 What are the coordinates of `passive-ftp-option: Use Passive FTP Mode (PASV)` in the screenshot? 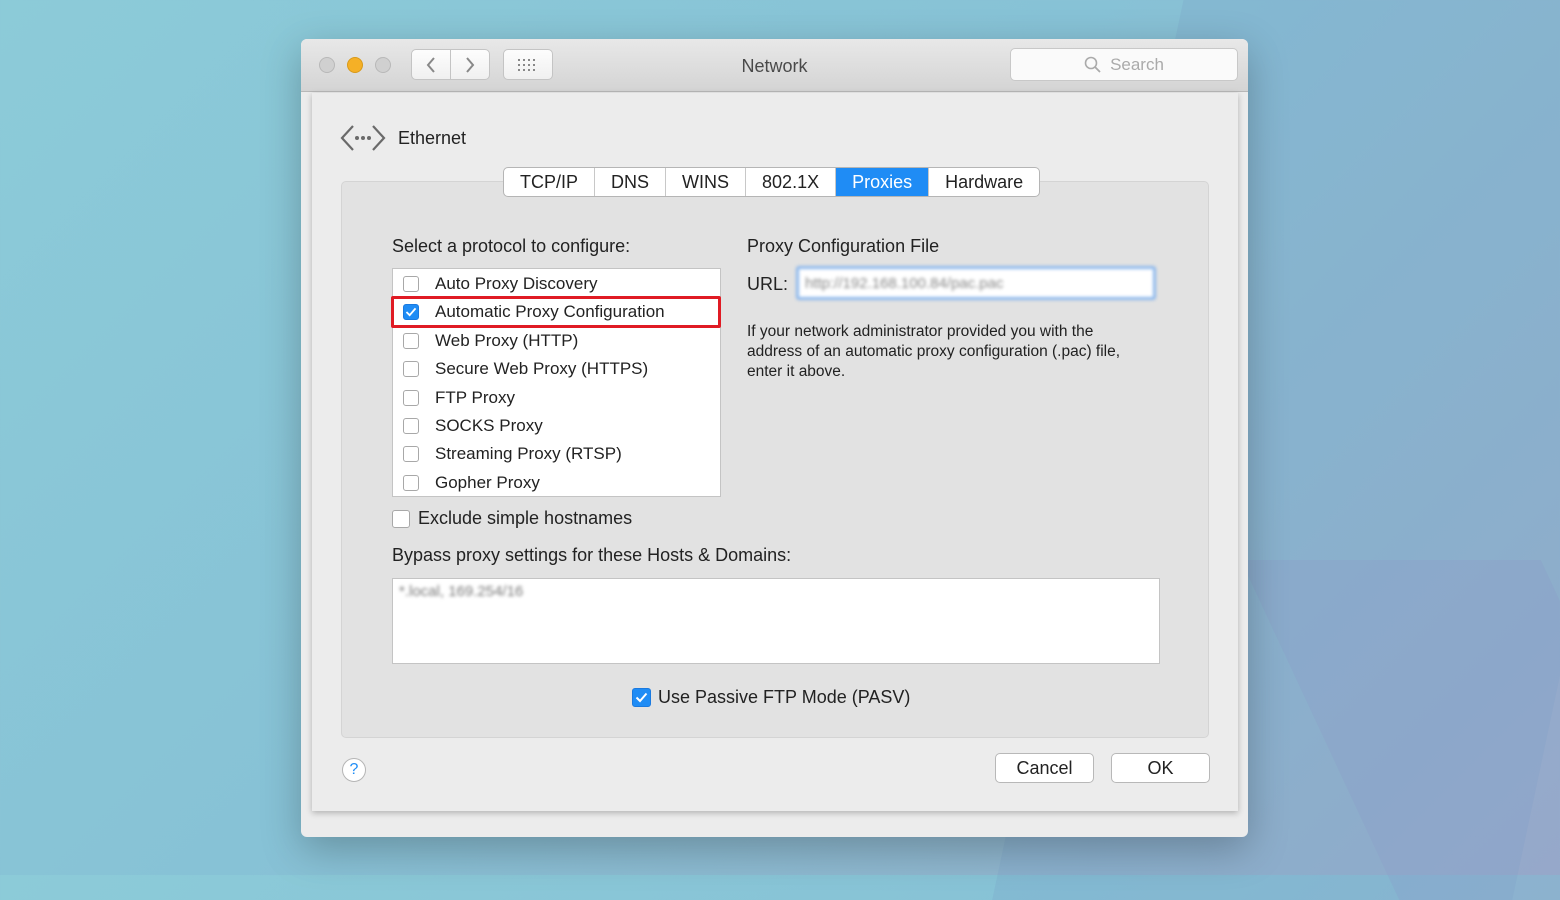 It's located at (771, 697).